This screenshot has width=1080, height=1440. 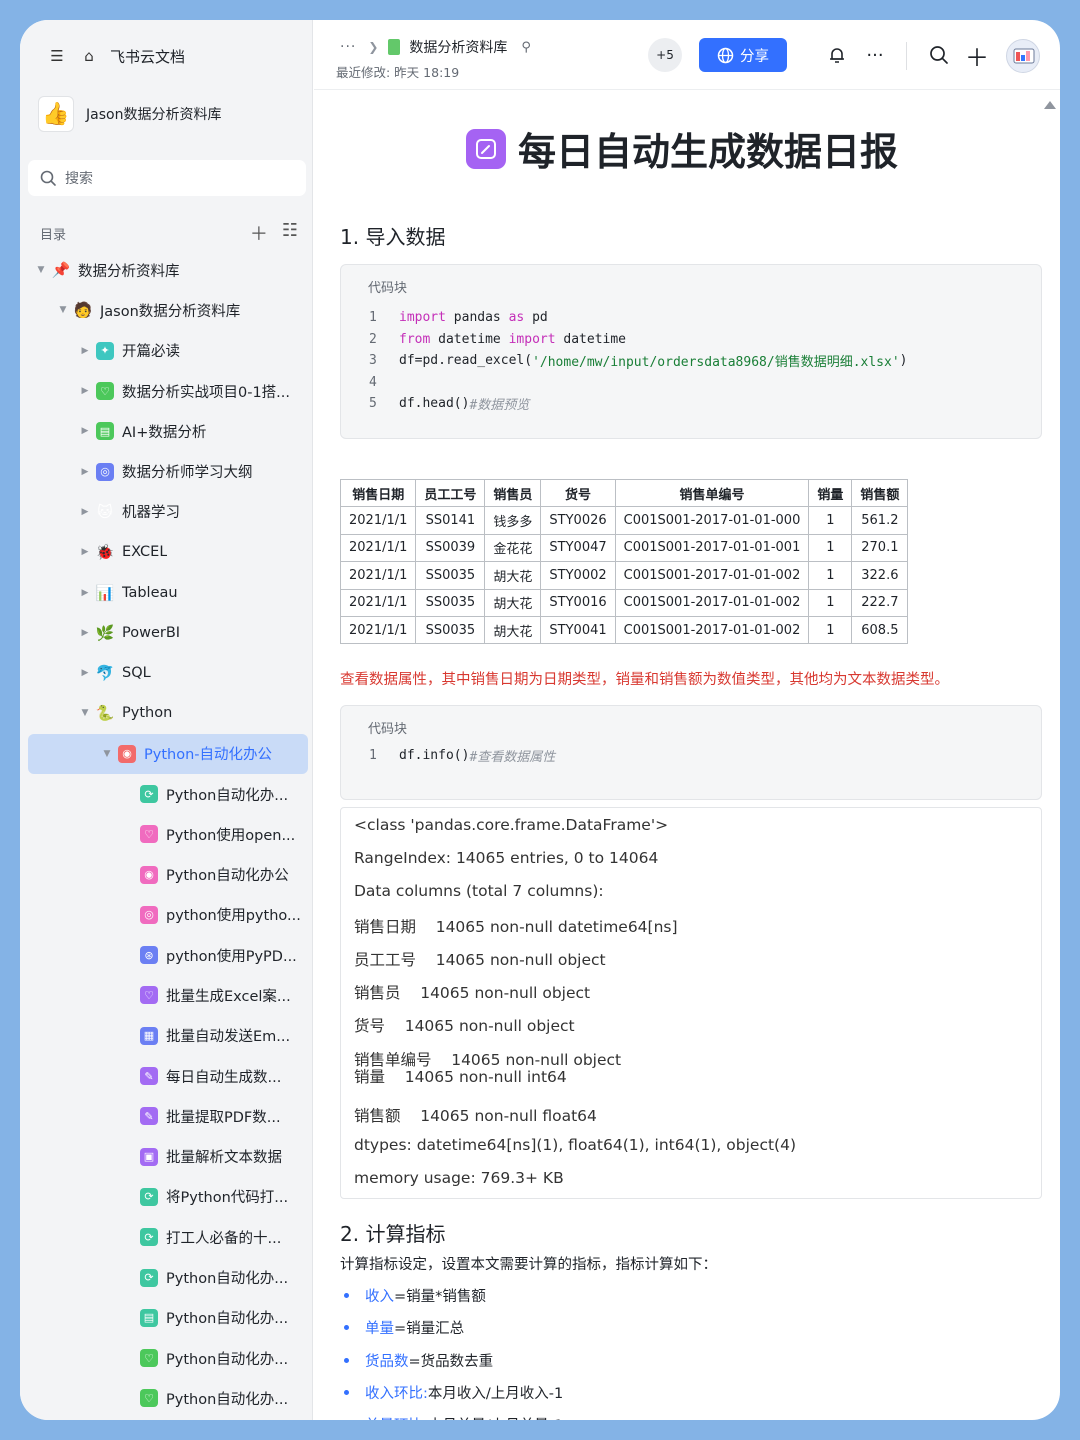 I want to click on create-icon: ＋, so click(x=977, y=57).